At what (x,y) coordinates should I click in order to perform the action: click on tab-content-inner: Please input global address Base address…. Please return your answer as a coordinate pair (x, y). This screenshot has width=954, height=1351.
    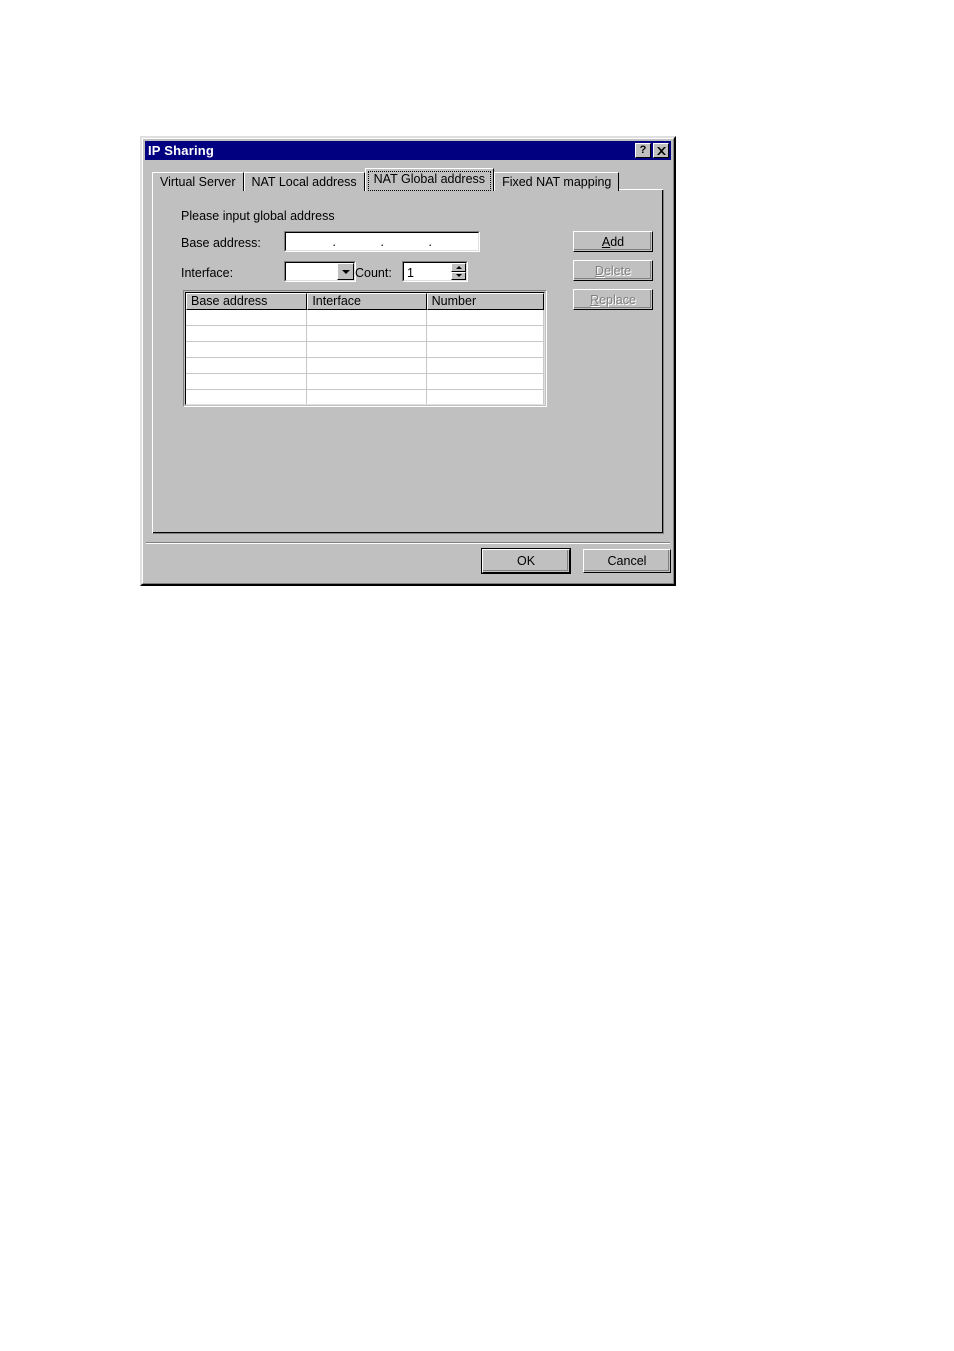
    Looking at the image, I should click on (408, 361).